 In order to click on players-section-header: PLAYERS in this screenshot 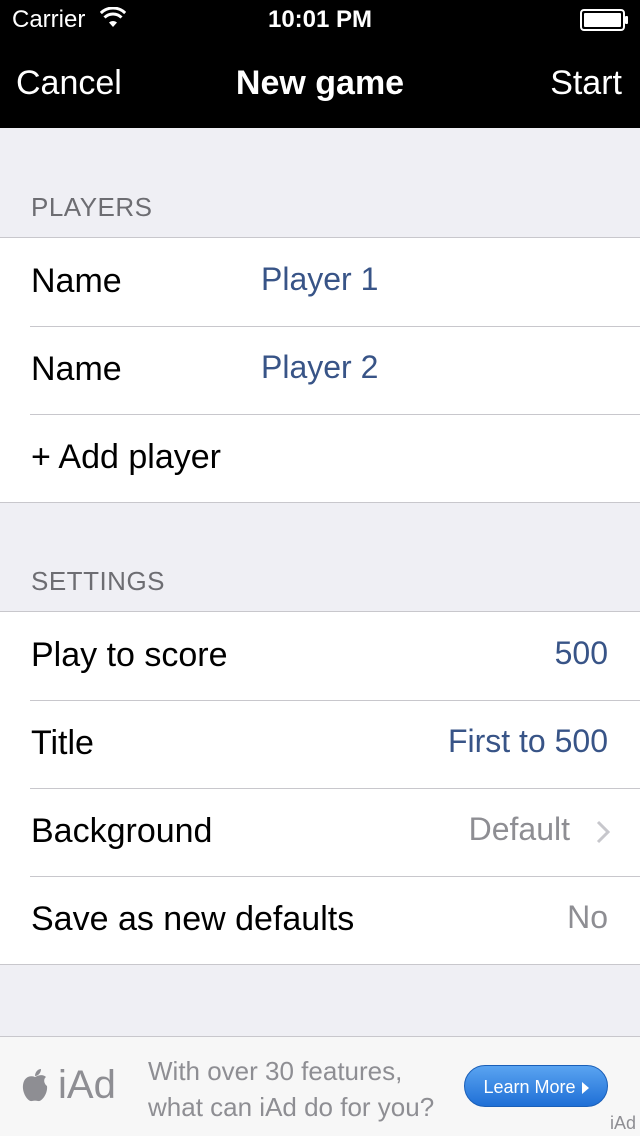, I will do `click(92, 207)`.